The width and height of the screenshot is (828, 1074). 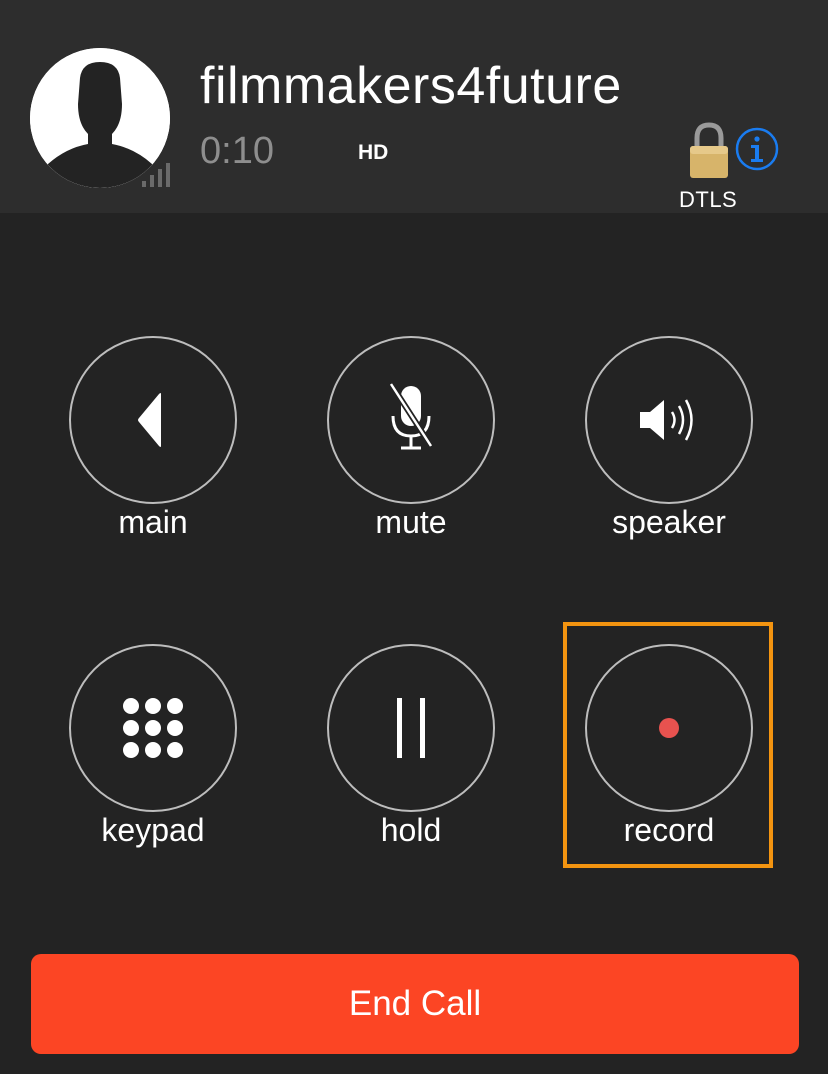 I want to click on hold-button: hold, so click(x=411, y=754).